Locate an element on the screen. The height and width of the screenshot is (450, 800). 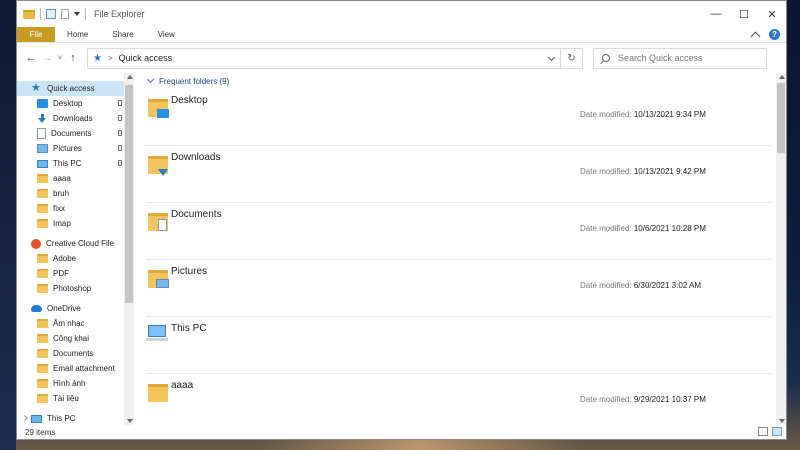
sidebar-item-label: aaaa is located at coordinates (62, 178).